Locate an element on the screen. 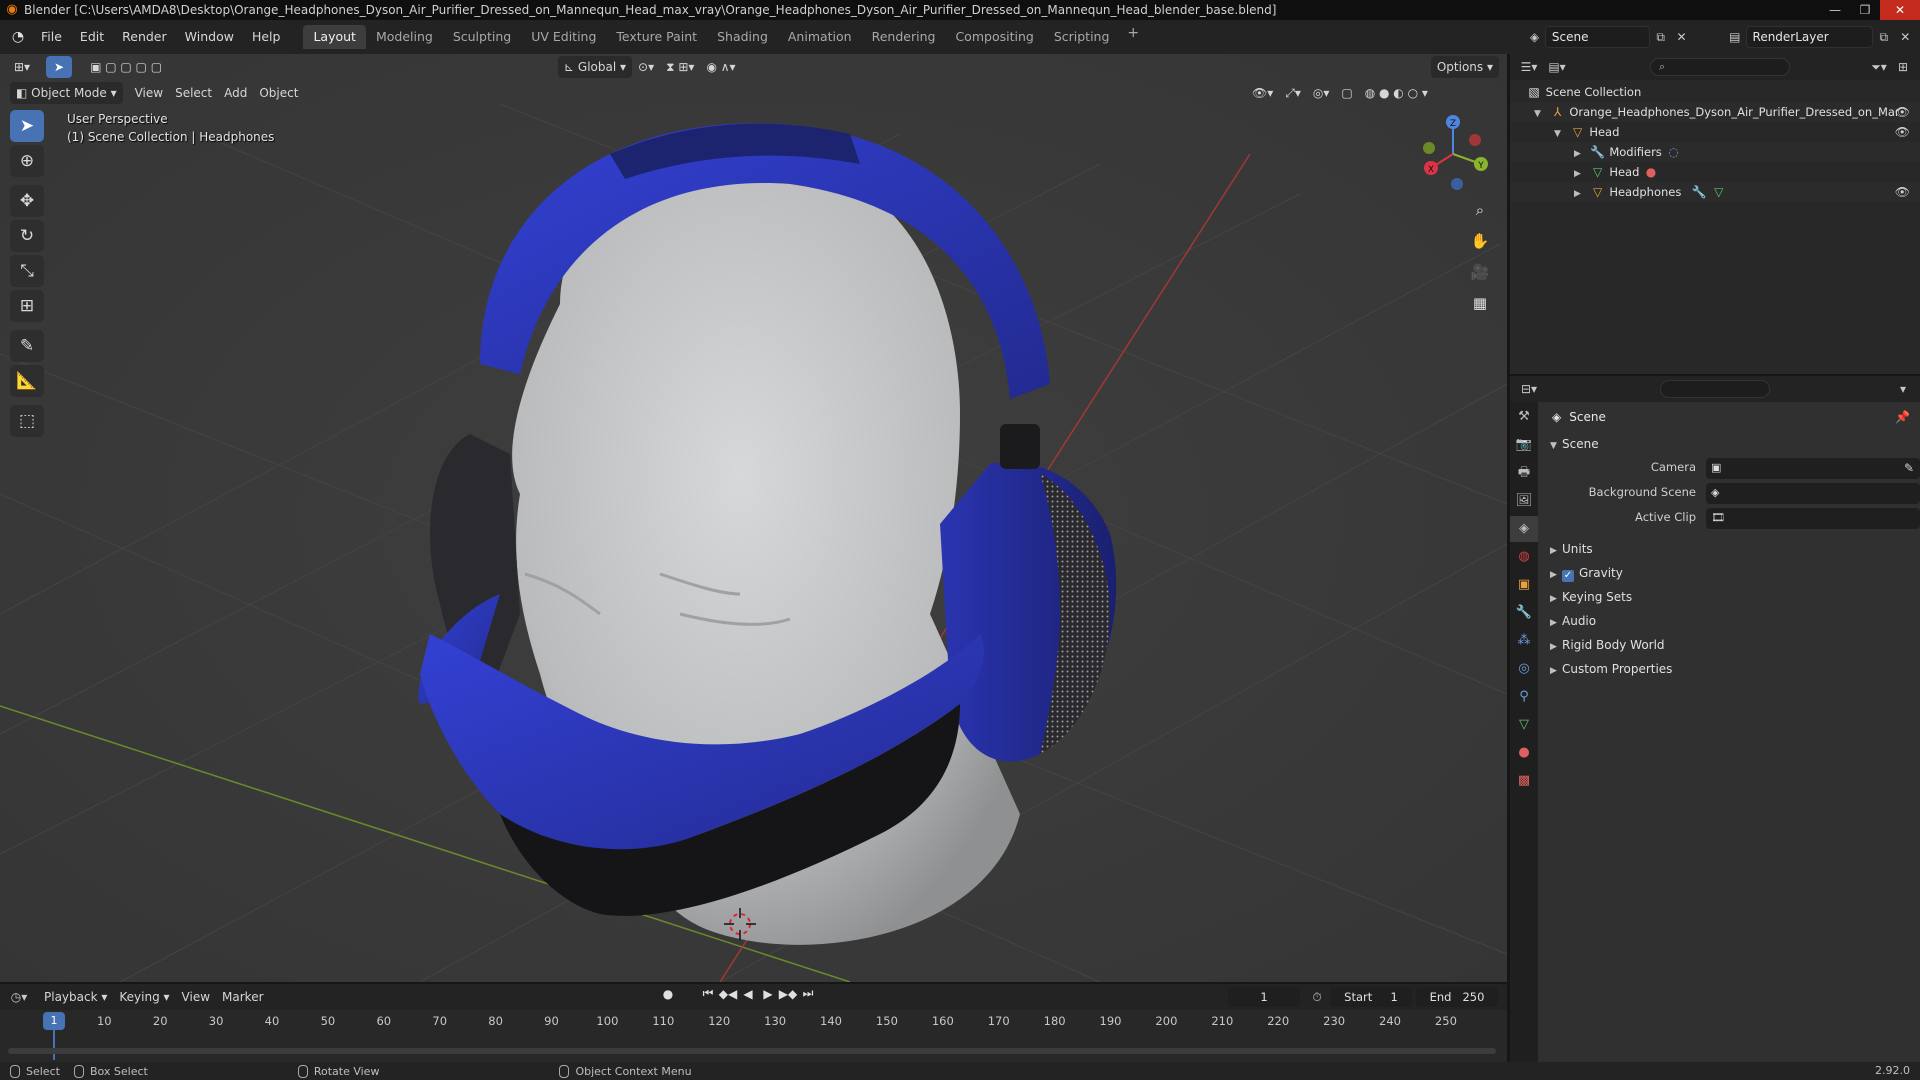  maximize-button: ❐ is located at coordinates (1865, 10).